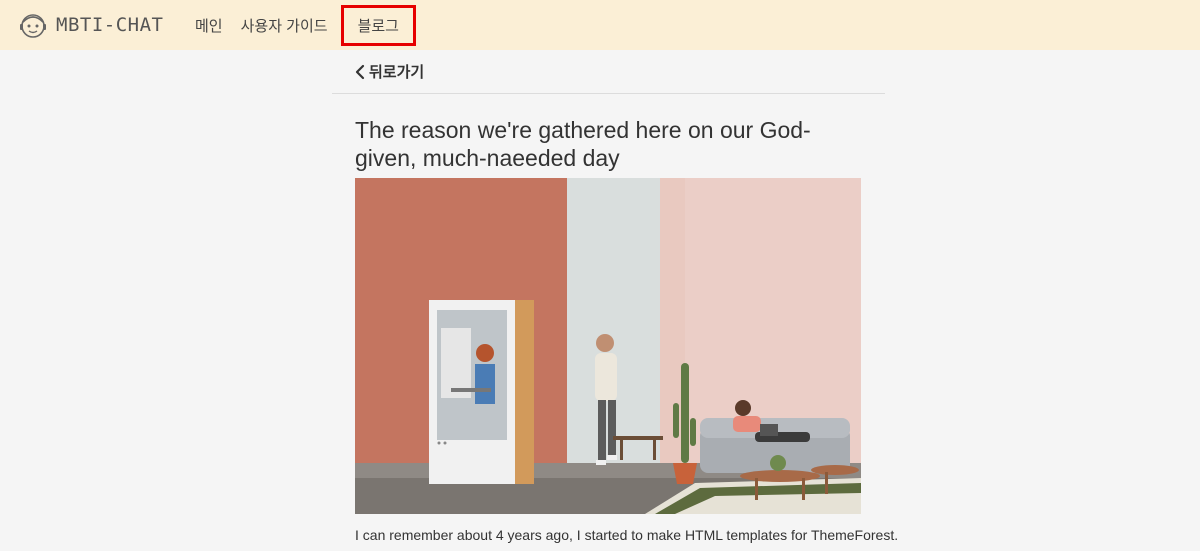 Image resolution: width=1200 pixels, height=551 pixels. Describe the element at coordinates (33, 26) in the screenshot. I see `mascot-icon` at that location.